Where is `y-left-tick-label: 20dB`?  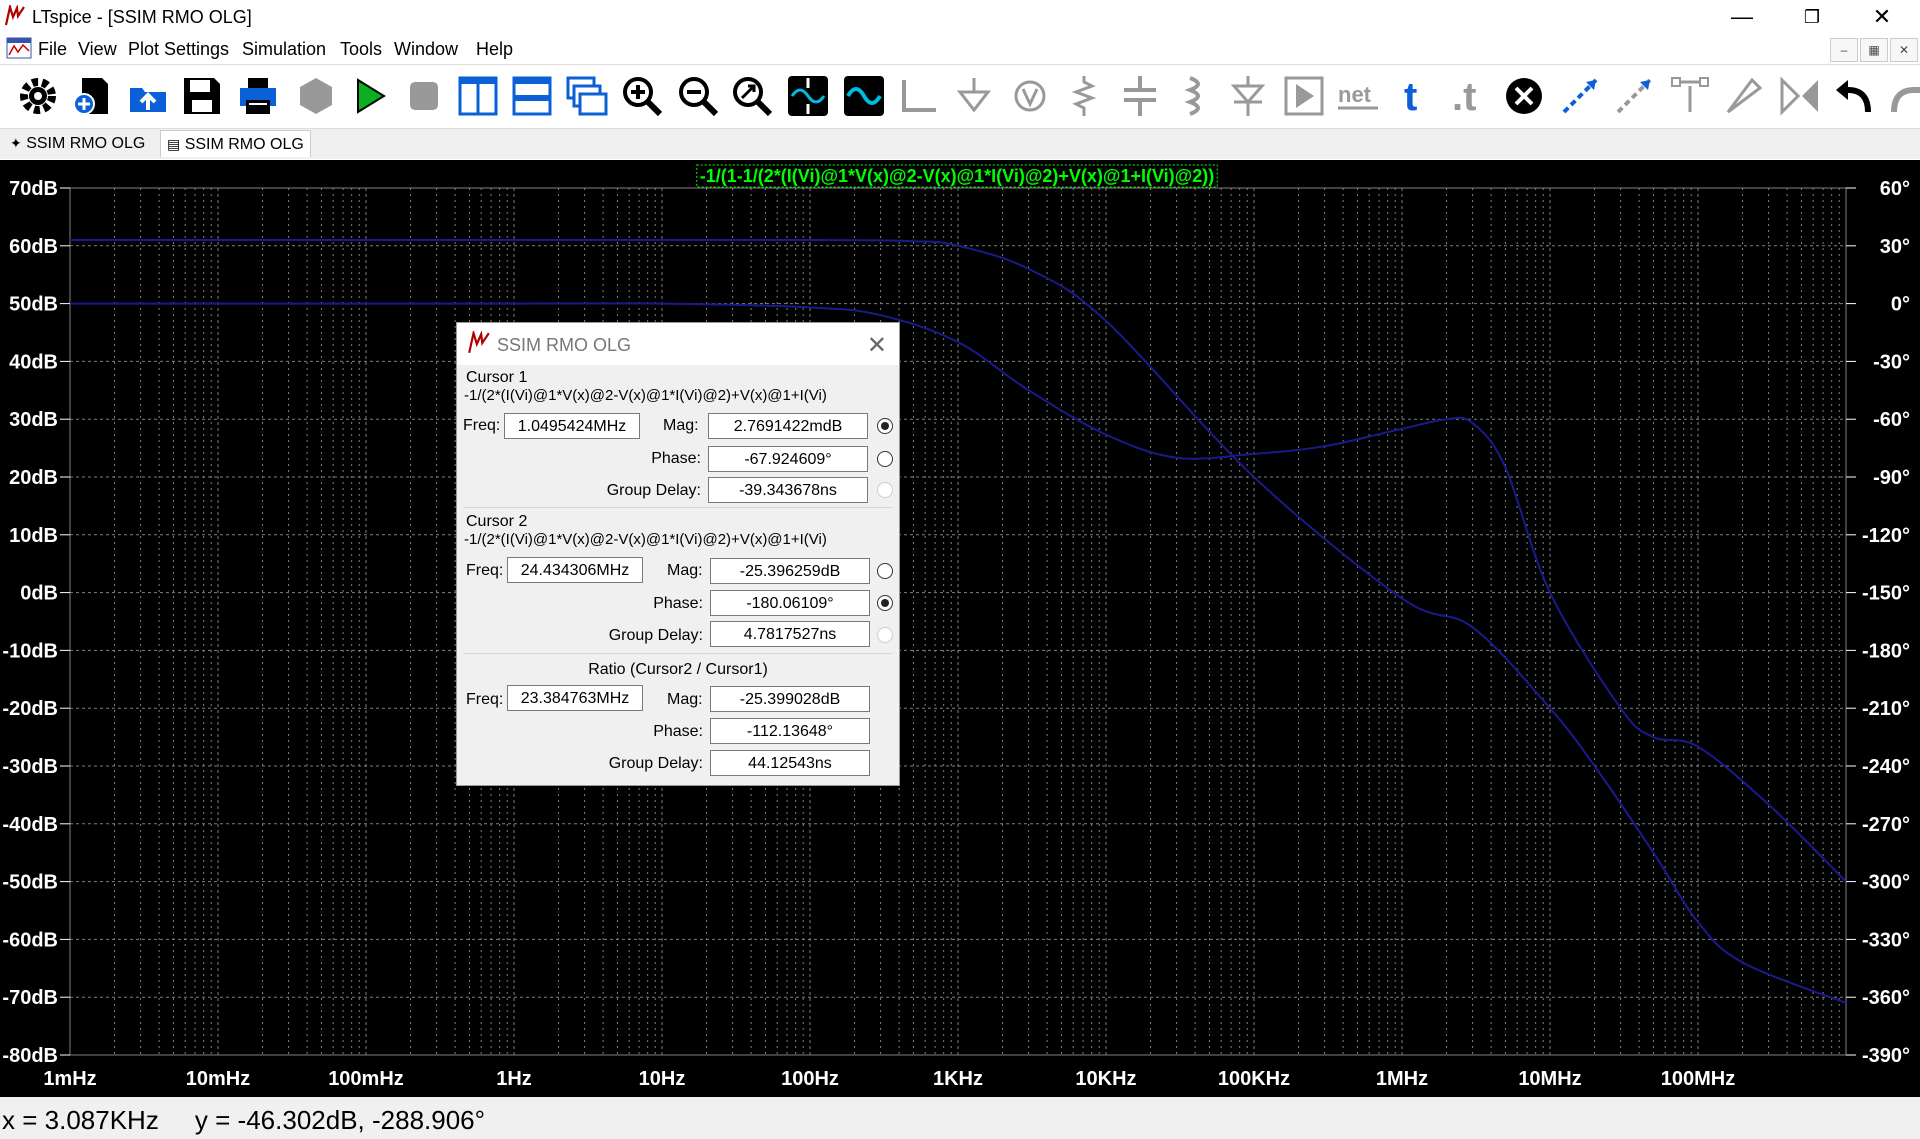
y-left-tick-label: 20dB is located at coordinates (33, 478).